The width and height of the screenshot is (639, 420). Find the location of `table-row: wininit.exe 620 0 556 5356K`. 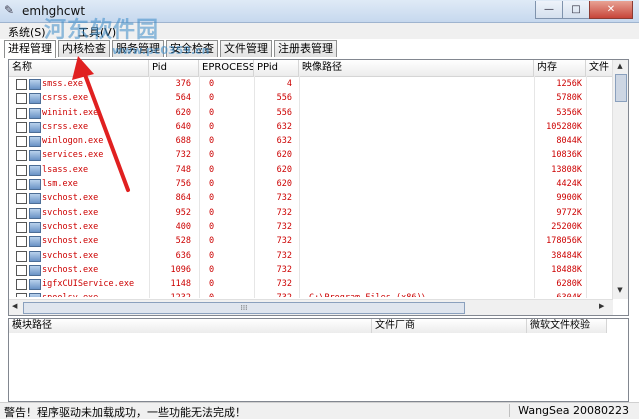

table-row: wininit.exe 620 0 556 5356K is located at coordinates (310, 113).